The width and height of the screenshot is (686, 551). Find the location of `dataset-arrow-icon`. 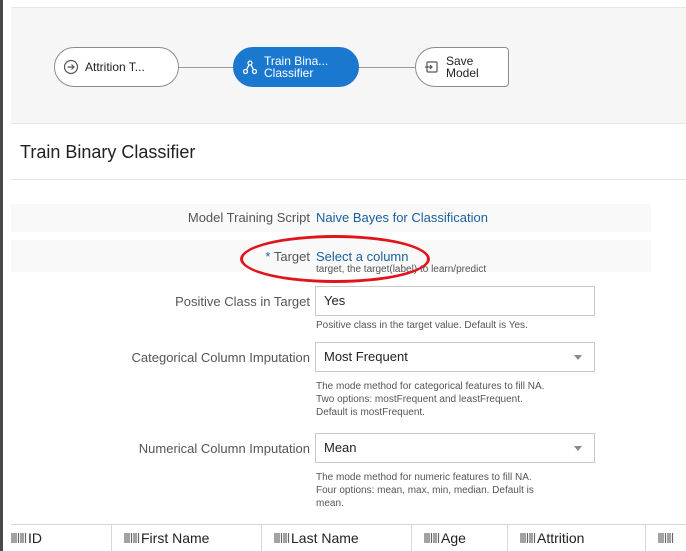

dataset-arrow-icon is located at coordinates (71, 67).